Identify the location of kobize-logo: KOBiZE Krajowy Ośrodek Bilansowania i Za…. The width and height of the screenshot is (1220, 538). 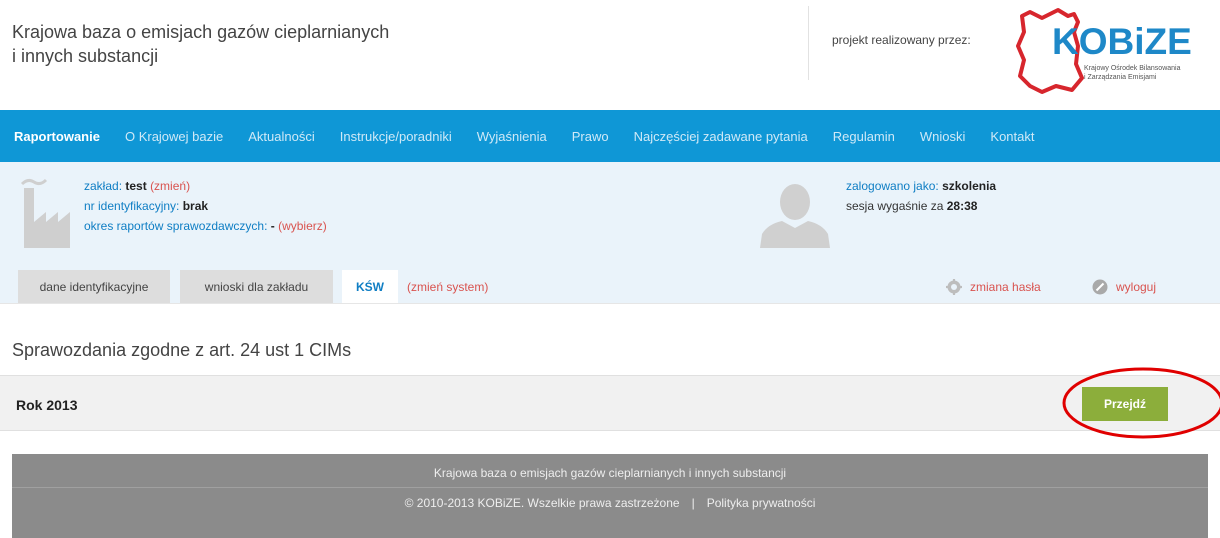
(1107, 51).